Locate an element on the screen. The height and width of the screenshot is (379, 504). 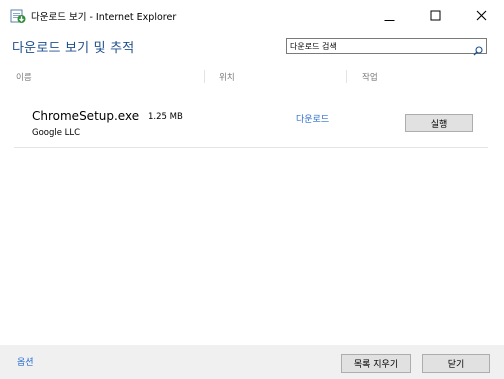
window-title: 다운로드 보기 - Internet Explorer is located at coordinates (104, 17).